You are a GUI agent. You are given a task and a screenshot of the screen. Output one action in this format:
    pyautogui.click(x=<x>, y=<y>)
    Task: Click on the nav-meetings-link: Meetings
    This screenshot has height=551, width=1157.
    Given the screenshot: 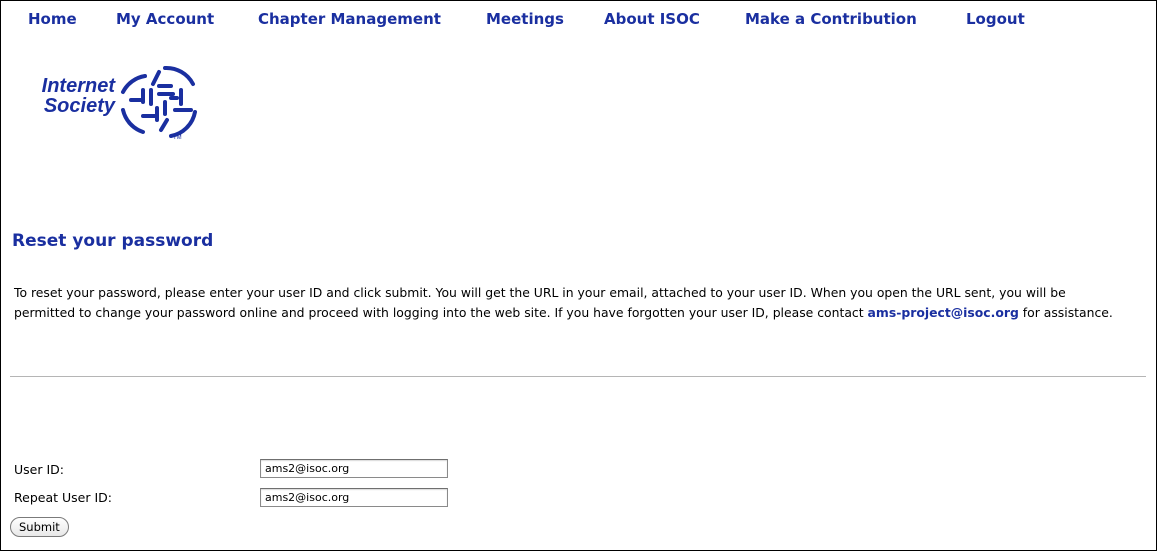 What is the action you would take?
    pyautogui.click(x=525, y=19)
    